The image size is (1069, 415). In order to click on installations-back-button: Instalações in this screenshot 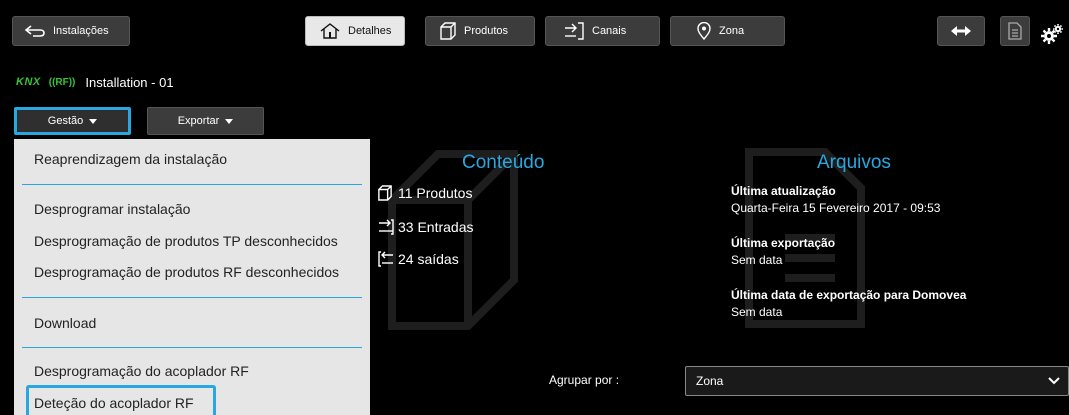, I will do `click(71, 31)`.